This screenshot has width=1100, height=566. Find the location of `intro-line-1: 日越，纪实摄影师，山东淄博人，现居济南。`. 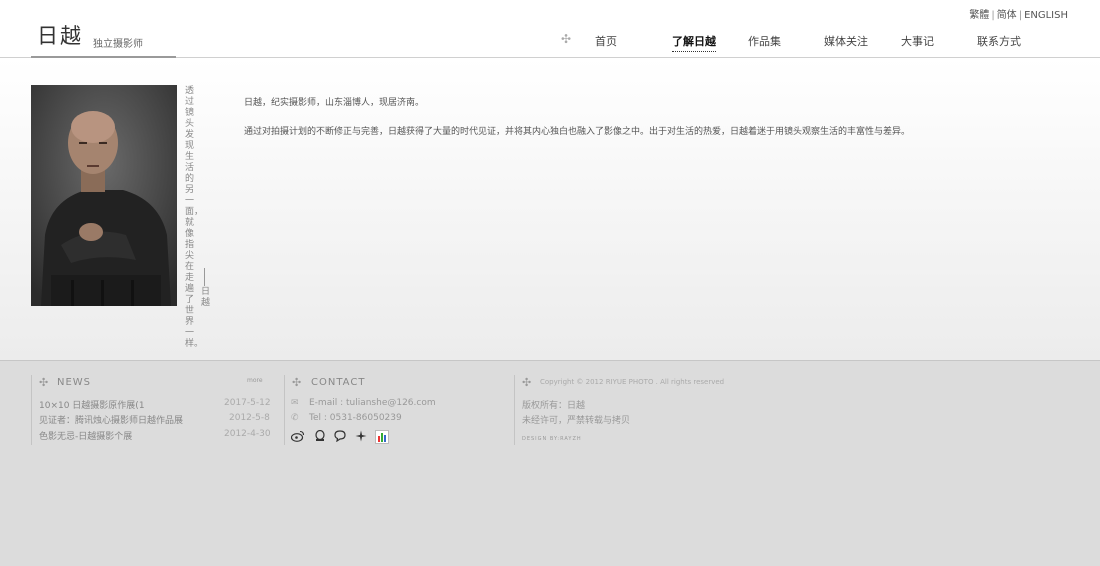

intro-line-1: 日越，纪实摄影师，山东淄博人，现居济南。 is located at coordinates (334, 103).